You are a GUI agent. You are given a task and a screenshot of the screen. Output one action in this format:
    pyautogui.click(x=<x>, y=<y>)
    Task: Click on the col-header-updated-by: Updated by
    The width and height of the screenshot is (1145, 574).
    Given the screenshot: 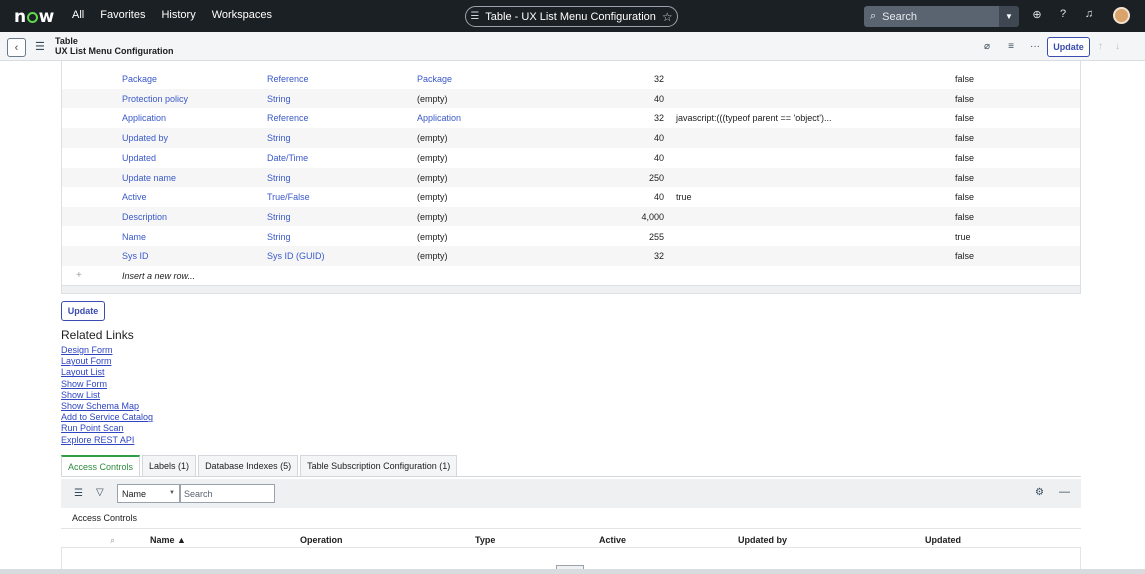 What is the action you would take?
    pyautogui.click(x=762, y=540)
    